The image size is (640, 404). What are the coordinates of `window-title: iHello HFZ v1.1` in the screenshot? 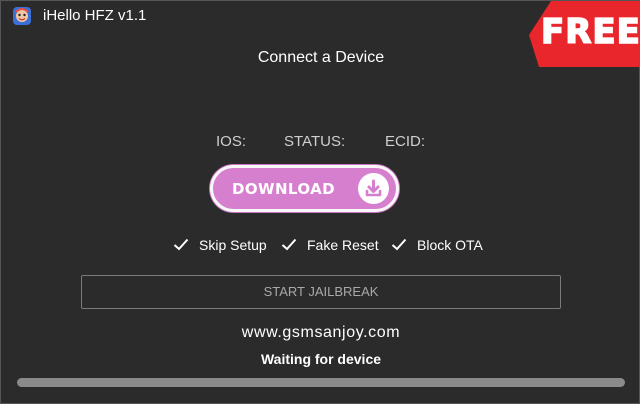 It's located at (95, 15).